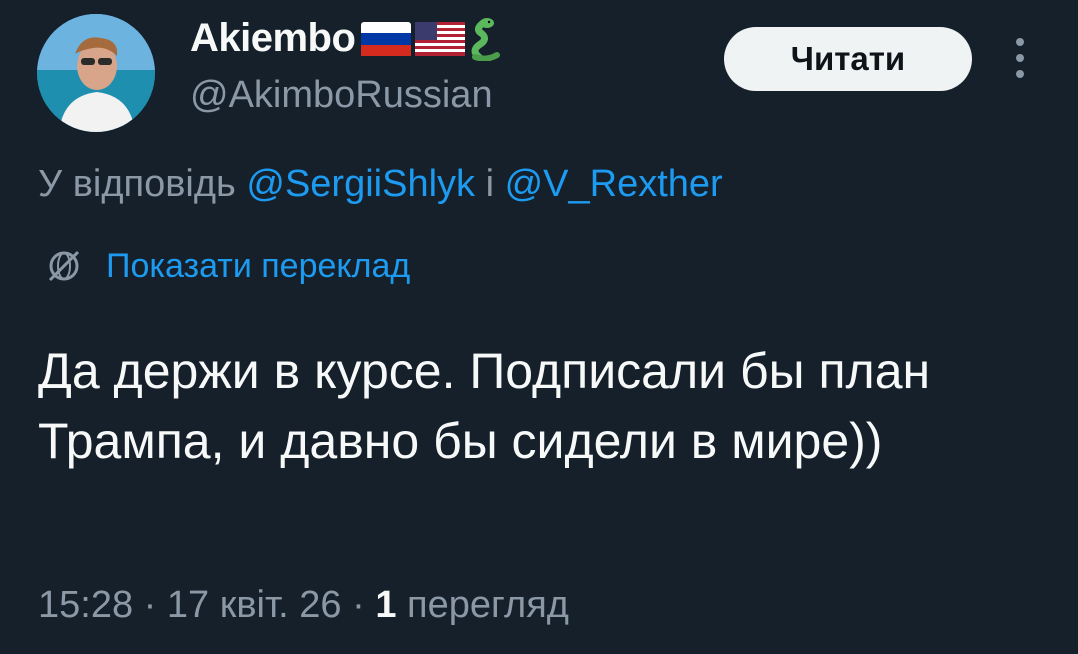  I want to click on views-count: 1, so click(386, 605).